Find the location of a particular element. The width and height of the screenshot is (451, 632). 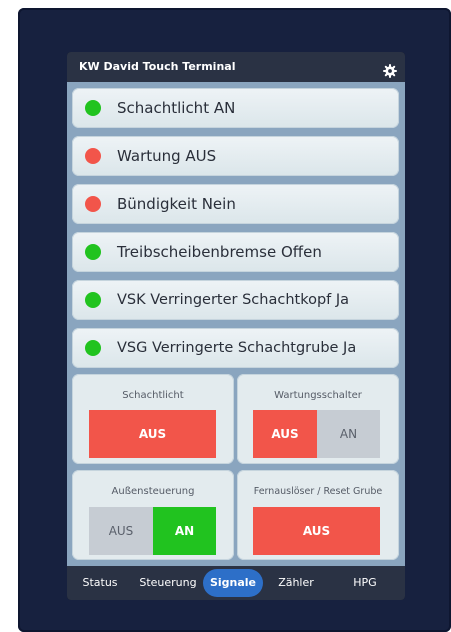

schachtlicht-aus-button: AUS is located at coordinates (152, 434).